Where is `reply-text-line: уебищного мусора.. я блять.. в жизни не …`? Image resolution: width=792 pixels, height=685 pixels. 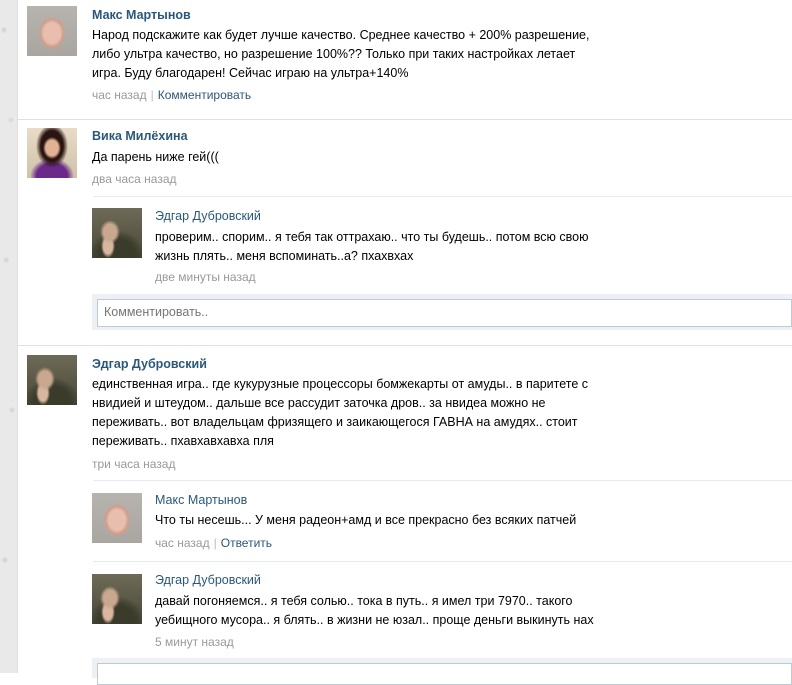
reply-text-line: уебищного мусора.. я блять.. в жизни не … is located at coordinates (374, 620).